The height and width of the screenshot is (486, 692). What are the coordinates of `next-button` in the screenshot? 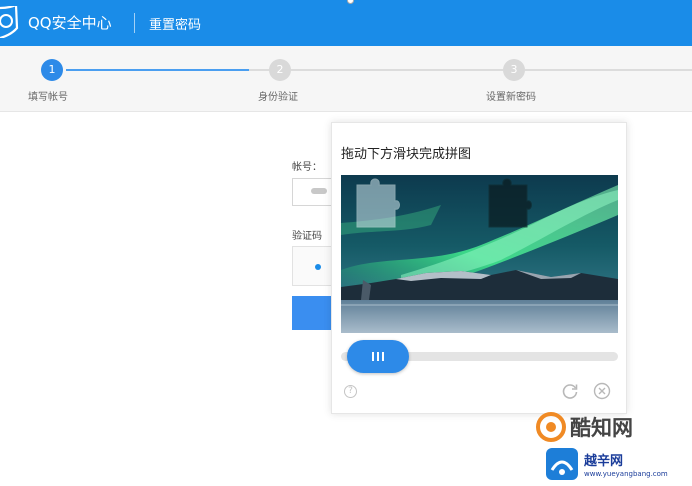 It's located at (312, 313).